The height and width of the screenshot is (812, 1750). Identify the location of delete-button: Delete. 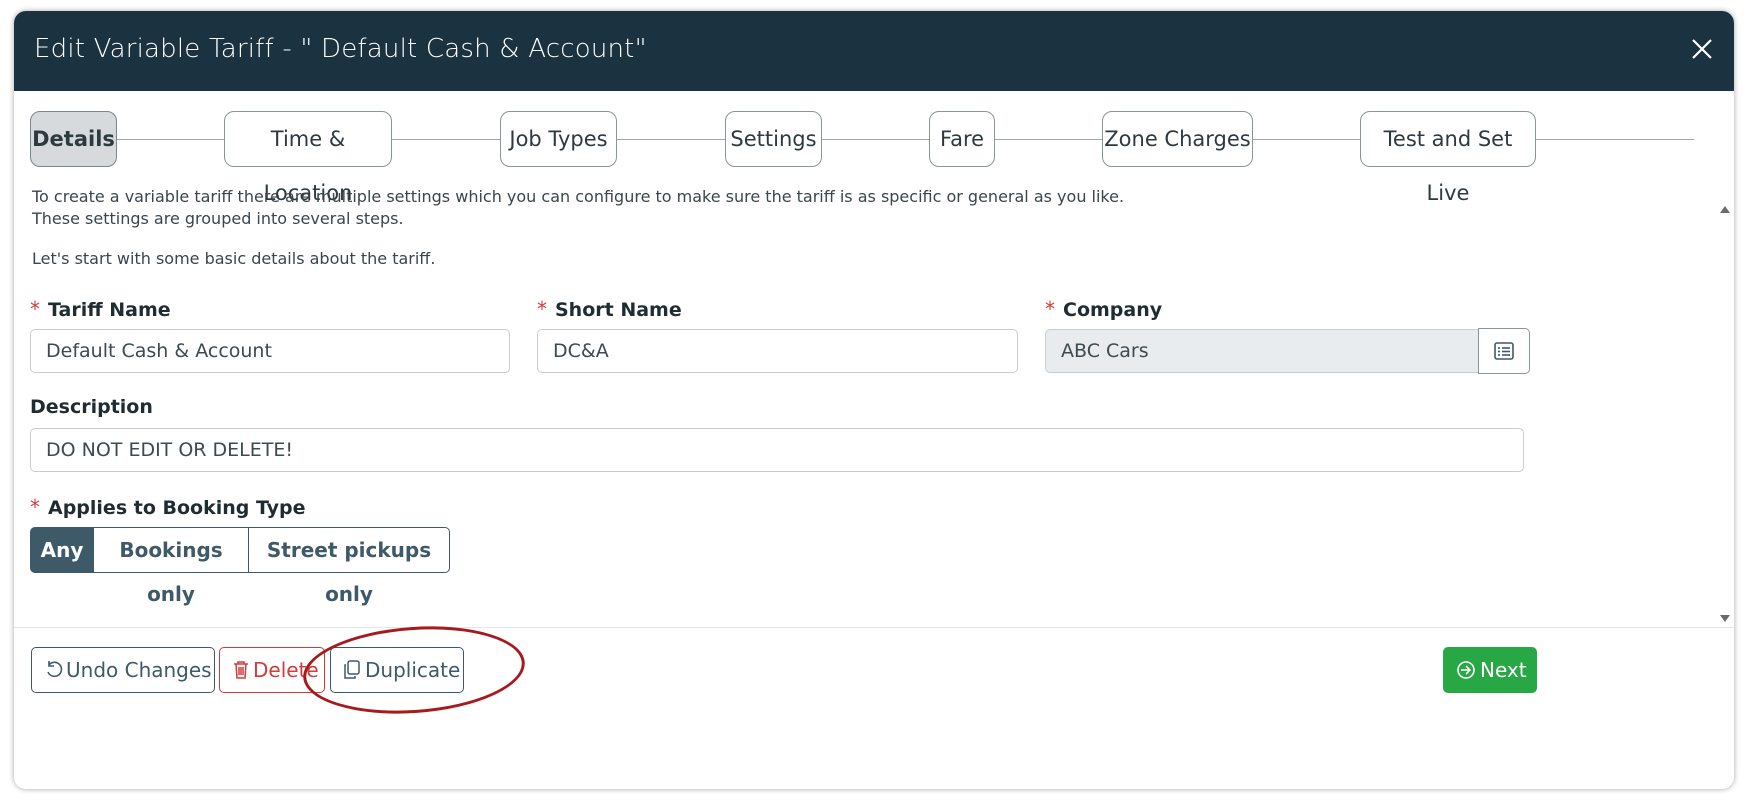
(272, 670).